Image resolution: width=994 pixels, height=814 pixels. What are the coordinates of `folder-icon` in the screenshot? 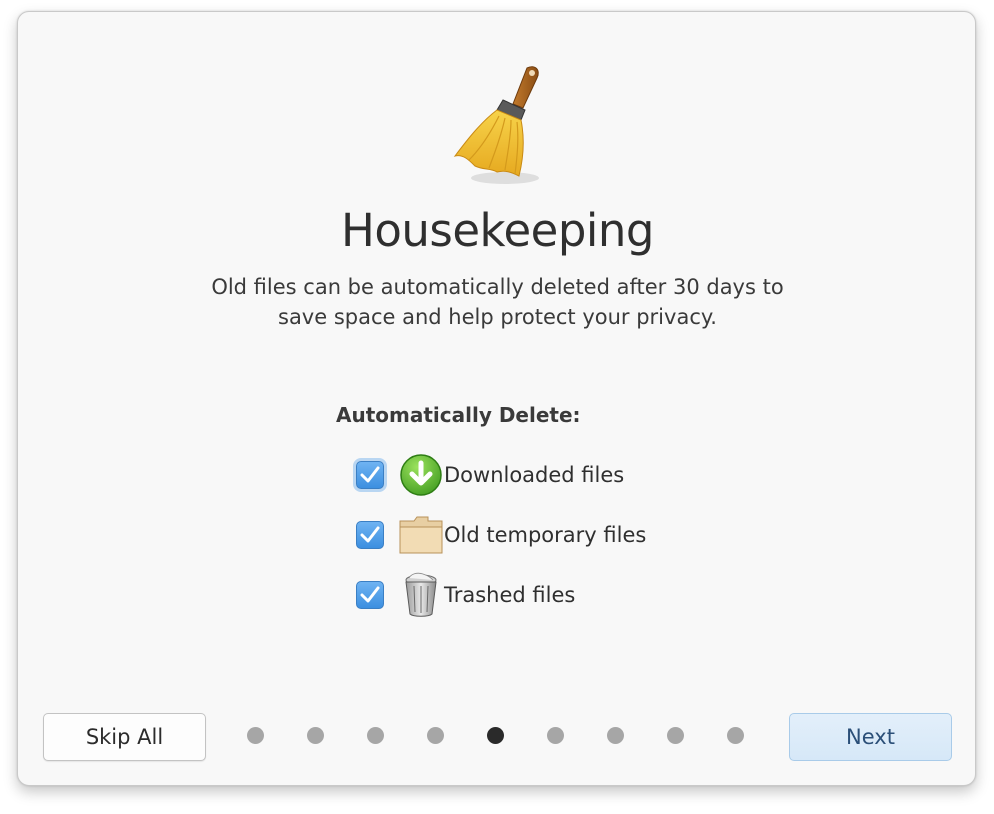 It's located at (421, 535).